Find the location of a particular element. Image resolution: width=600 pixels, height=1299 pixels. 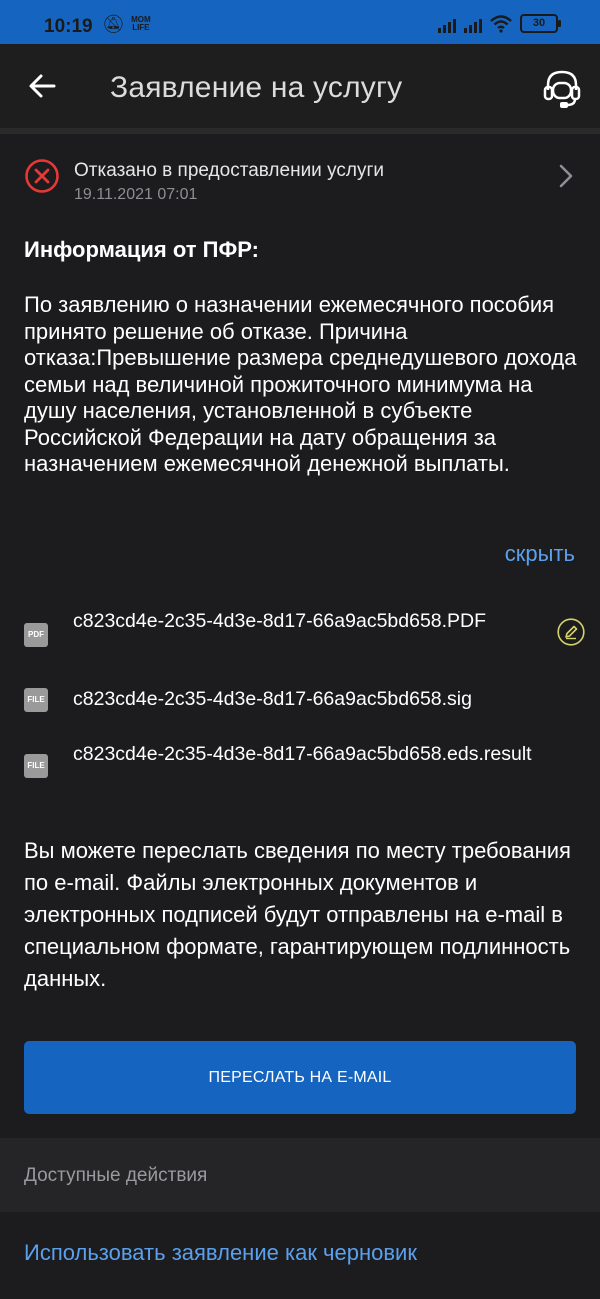

actions-title: Доступные действия is located at coordinates (116, 1175).